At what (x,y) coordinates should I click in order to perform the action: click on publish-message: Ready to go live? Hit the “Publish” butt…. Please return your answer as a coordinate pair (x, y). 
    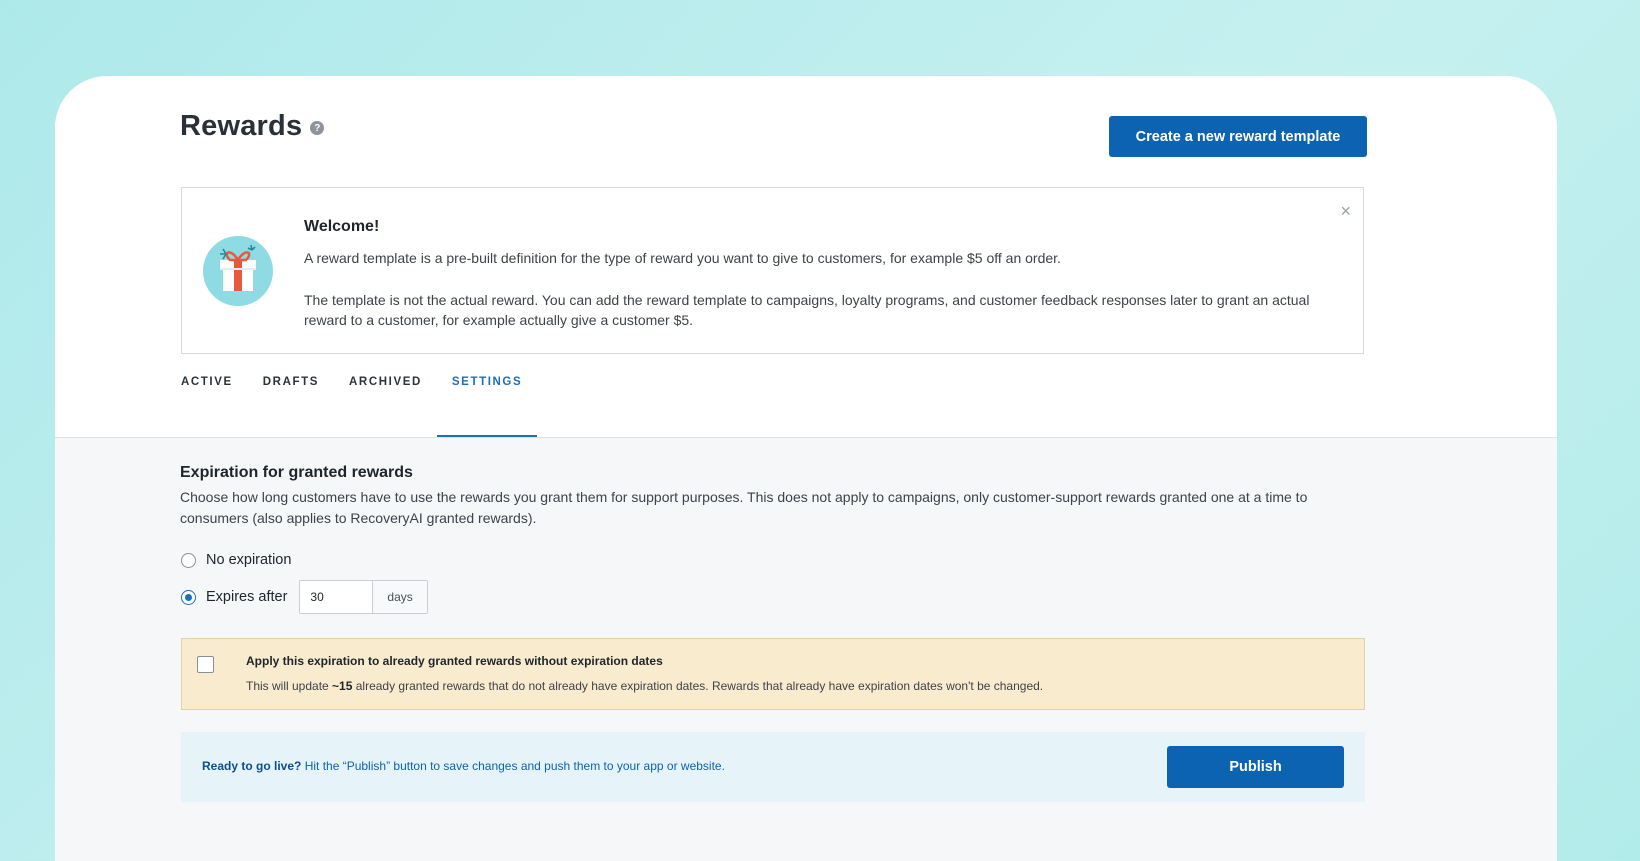
    Looking at the image, I should click on (463, 766).